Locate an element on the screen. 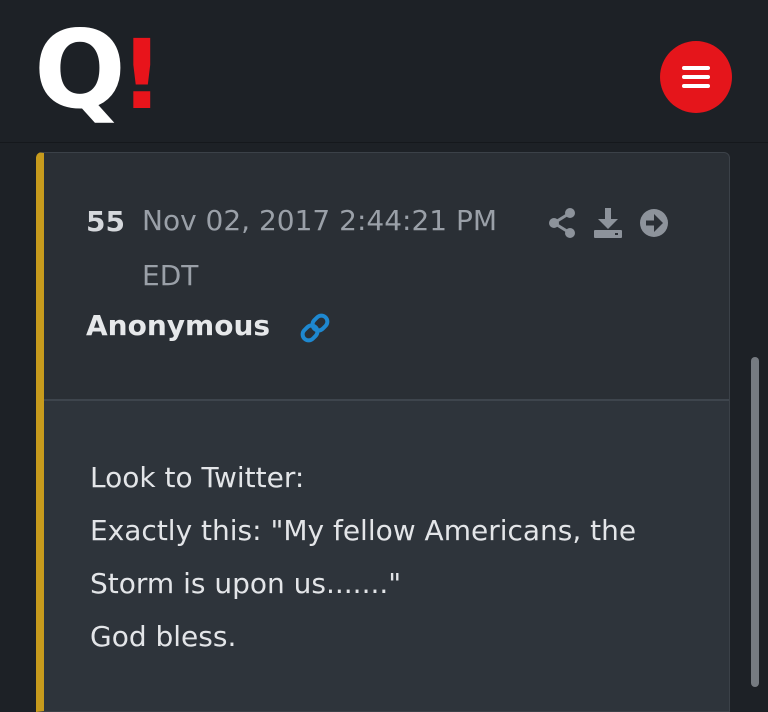  next-button is located at coordinates (654, 223).